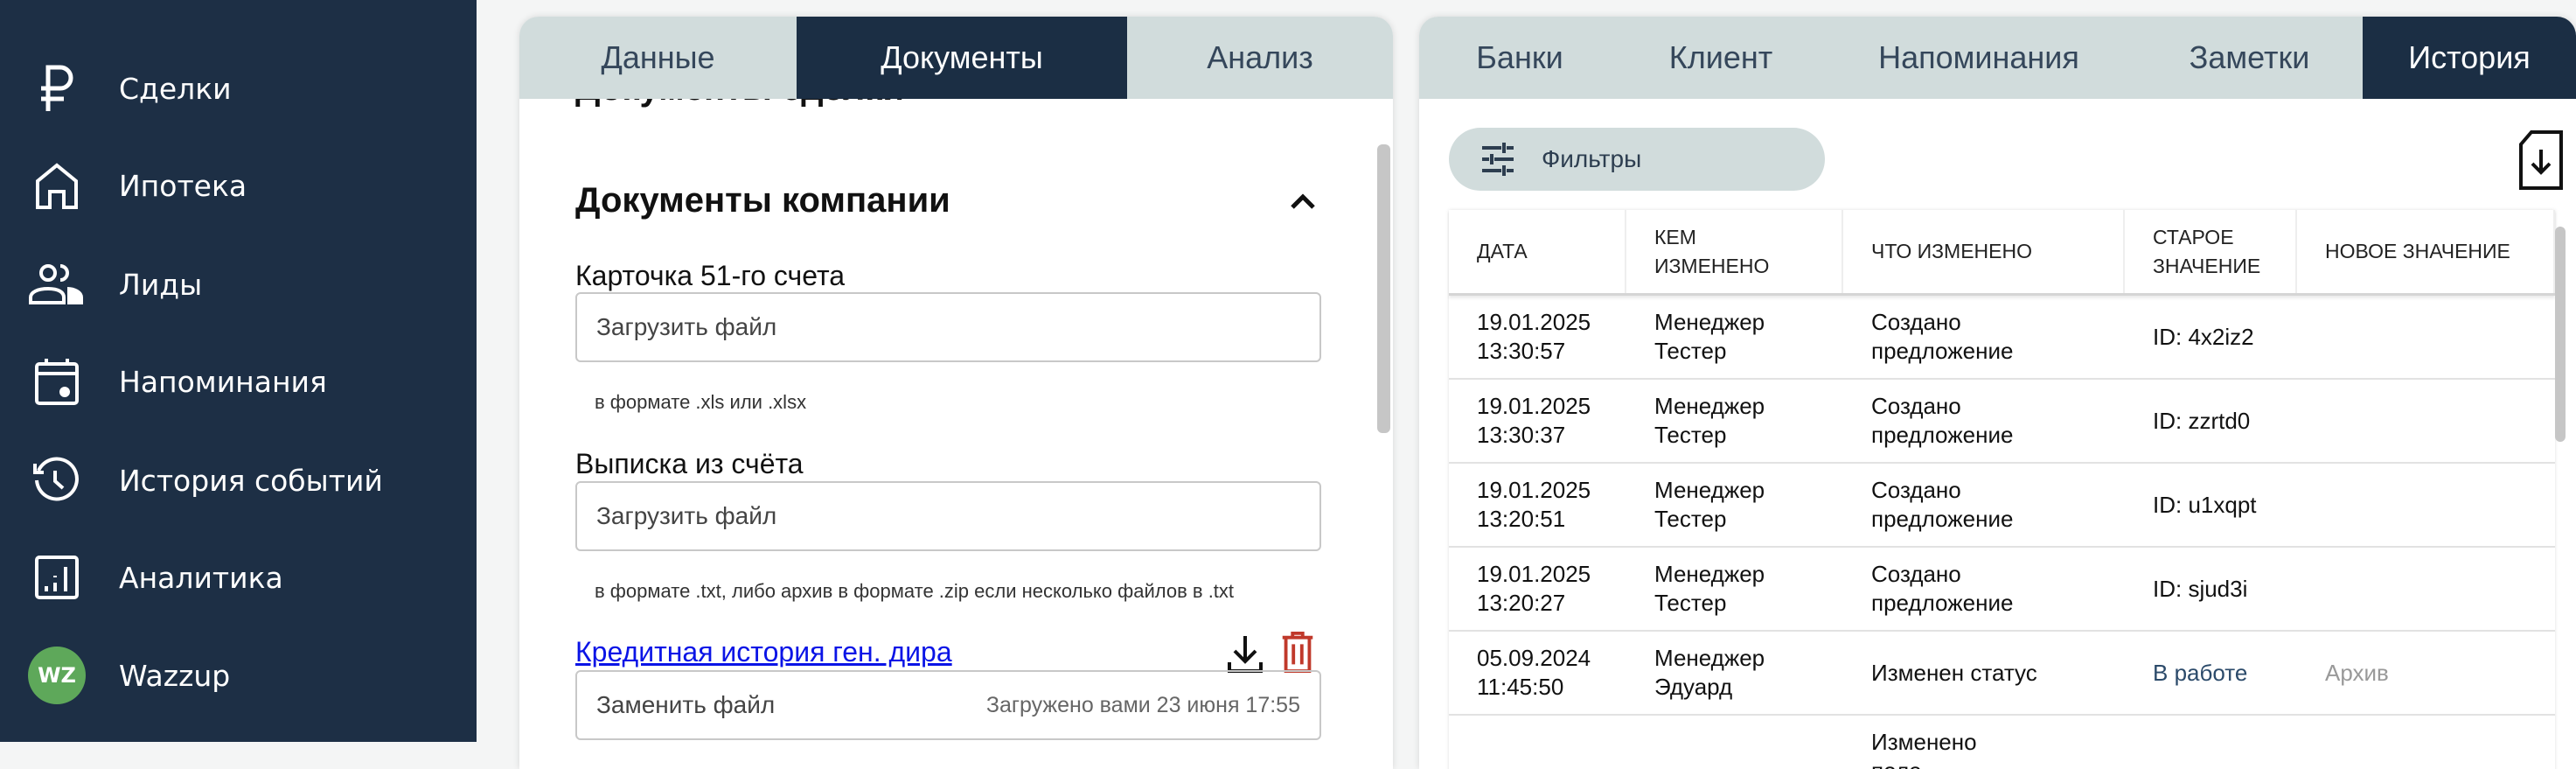  Describe the element at coordinates (238, 88) in the screenshot. I see `sidebar-item-deals: Сделки` at that location.